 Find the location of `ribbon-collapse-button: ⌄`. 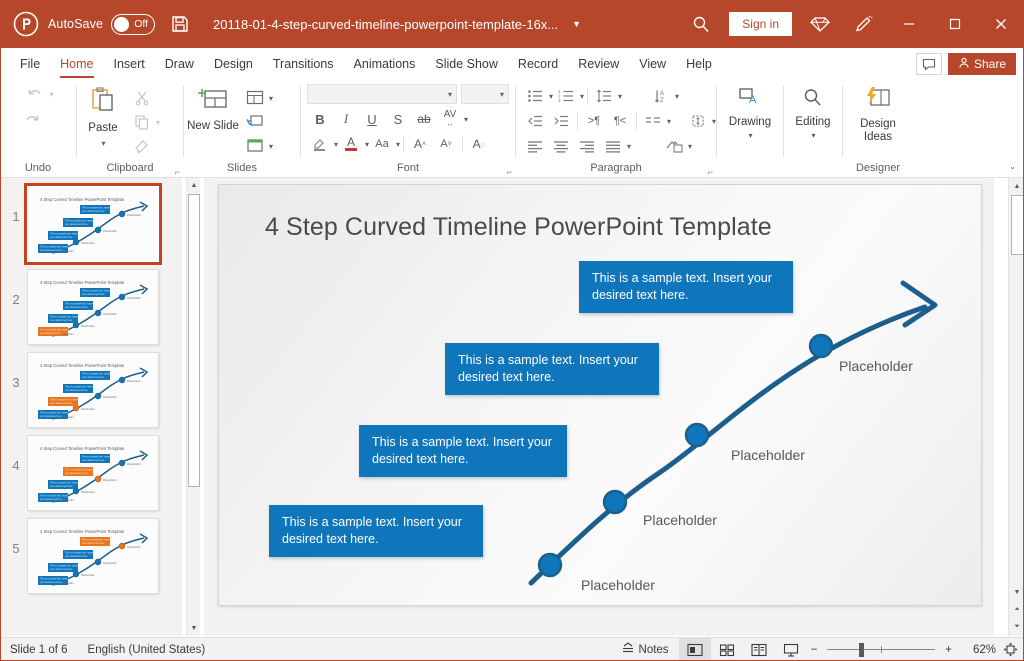

ribbon-collapse-button: ⌄ is located at coordinates (1012, 166).